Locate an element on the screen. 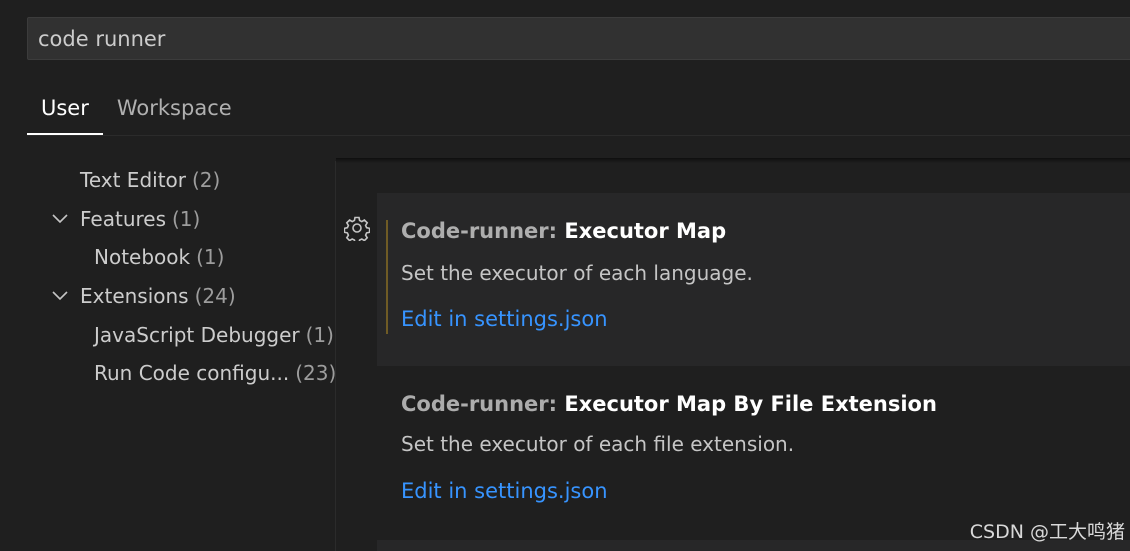  toc-item-features: Features (1) is located at coordinates (188, 219).